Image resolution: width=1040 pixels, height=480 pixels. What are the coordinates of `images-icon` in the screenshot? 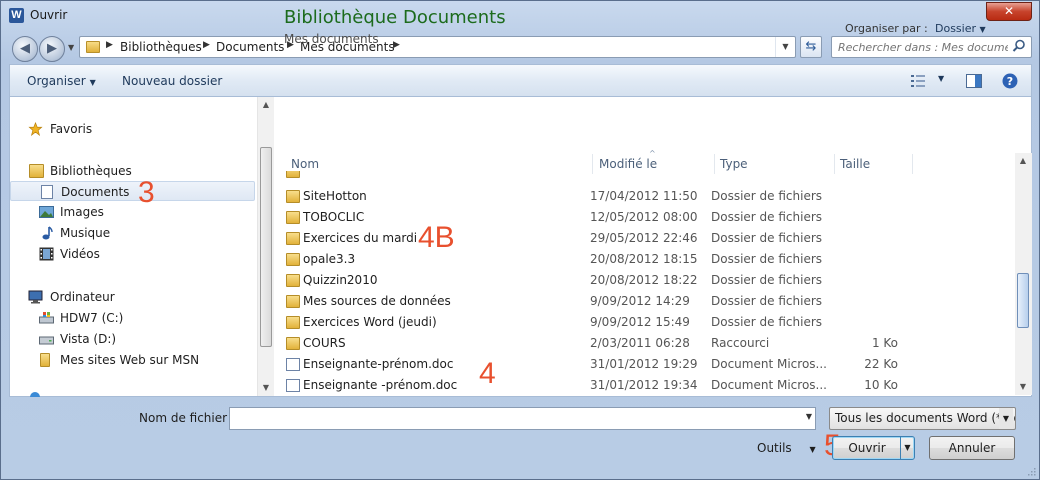 It's located at (46, 212).